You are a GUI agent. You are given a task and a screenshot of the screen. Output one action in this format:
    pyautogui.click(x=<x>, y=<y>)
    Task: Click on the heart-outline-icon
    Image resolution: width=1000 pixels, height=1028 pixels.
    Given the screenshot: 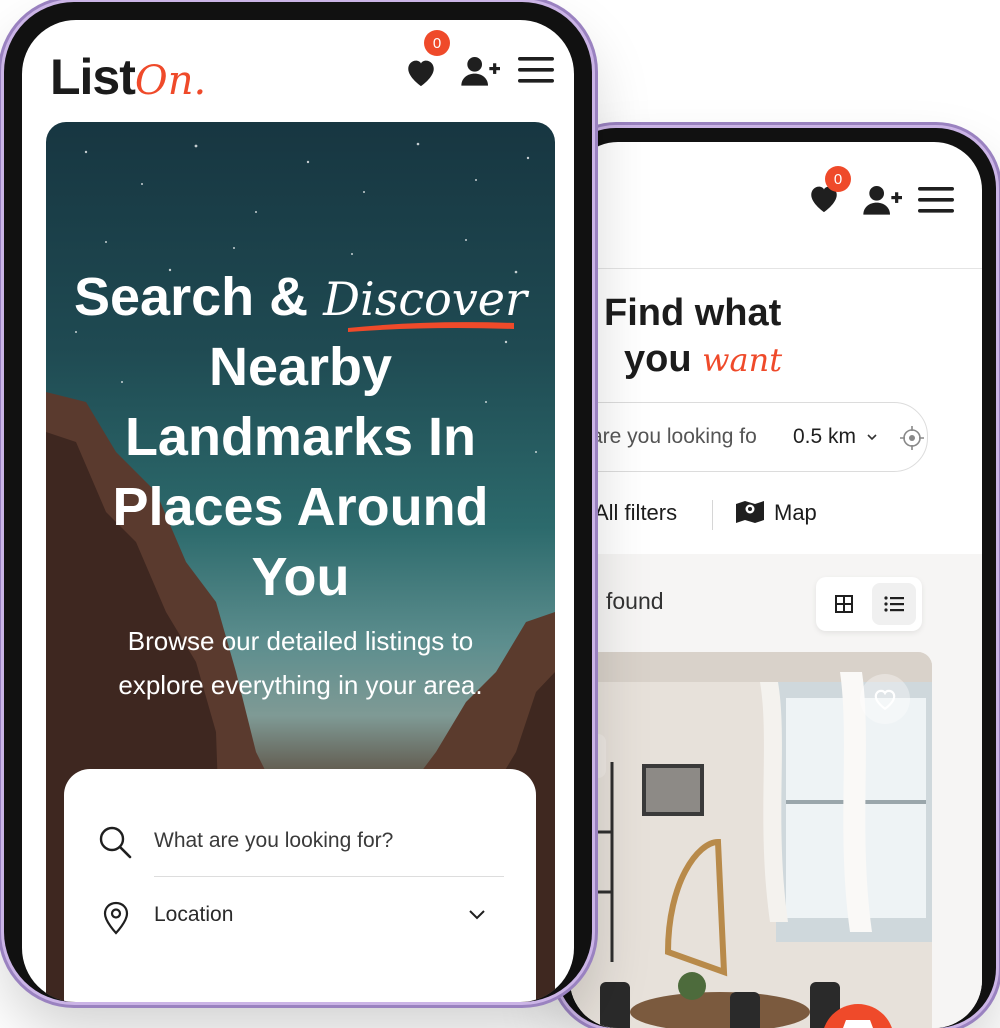 What is the action you would take?
    pyautogui.click(x=885, y=700)
    